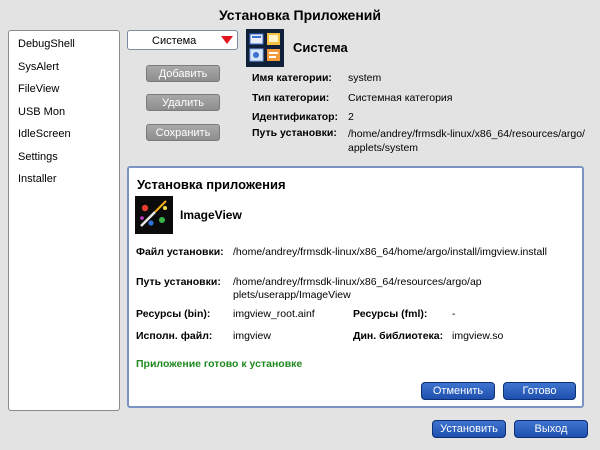 The height and width of the screenshot is (450, 600). What do you see at coordinates (265, 48) in the screenshot?
I see `system-category-icon` at bounding box center [265, 48].